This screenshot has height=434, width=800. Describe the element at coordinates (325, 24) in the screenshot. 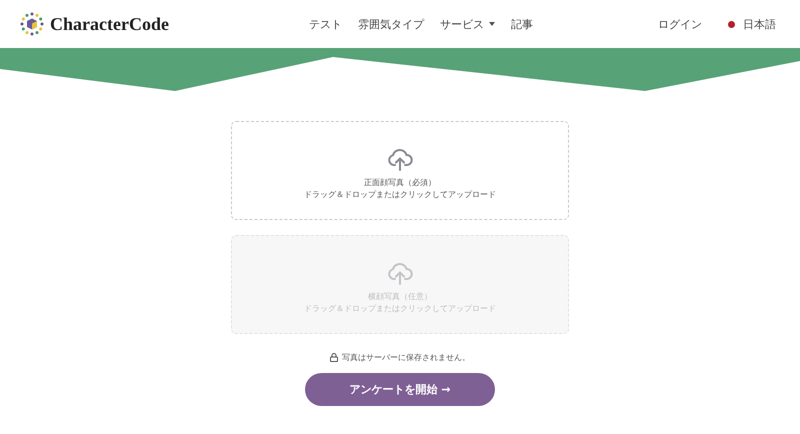

I see `nav-link: テスト` at that location.